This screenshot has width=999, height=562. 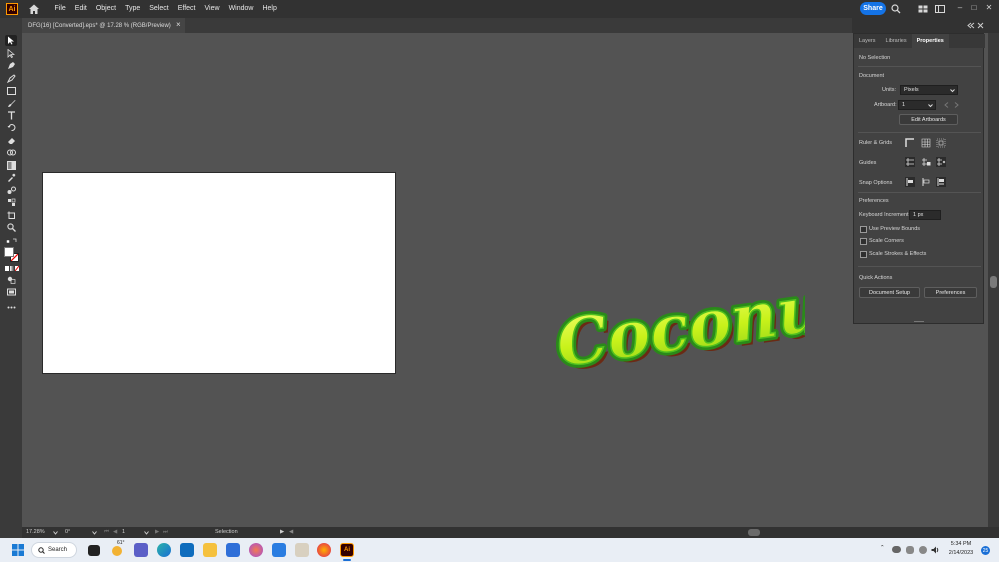 I want to click on direct-selection-tool-icon, so click(x=11, y=53).